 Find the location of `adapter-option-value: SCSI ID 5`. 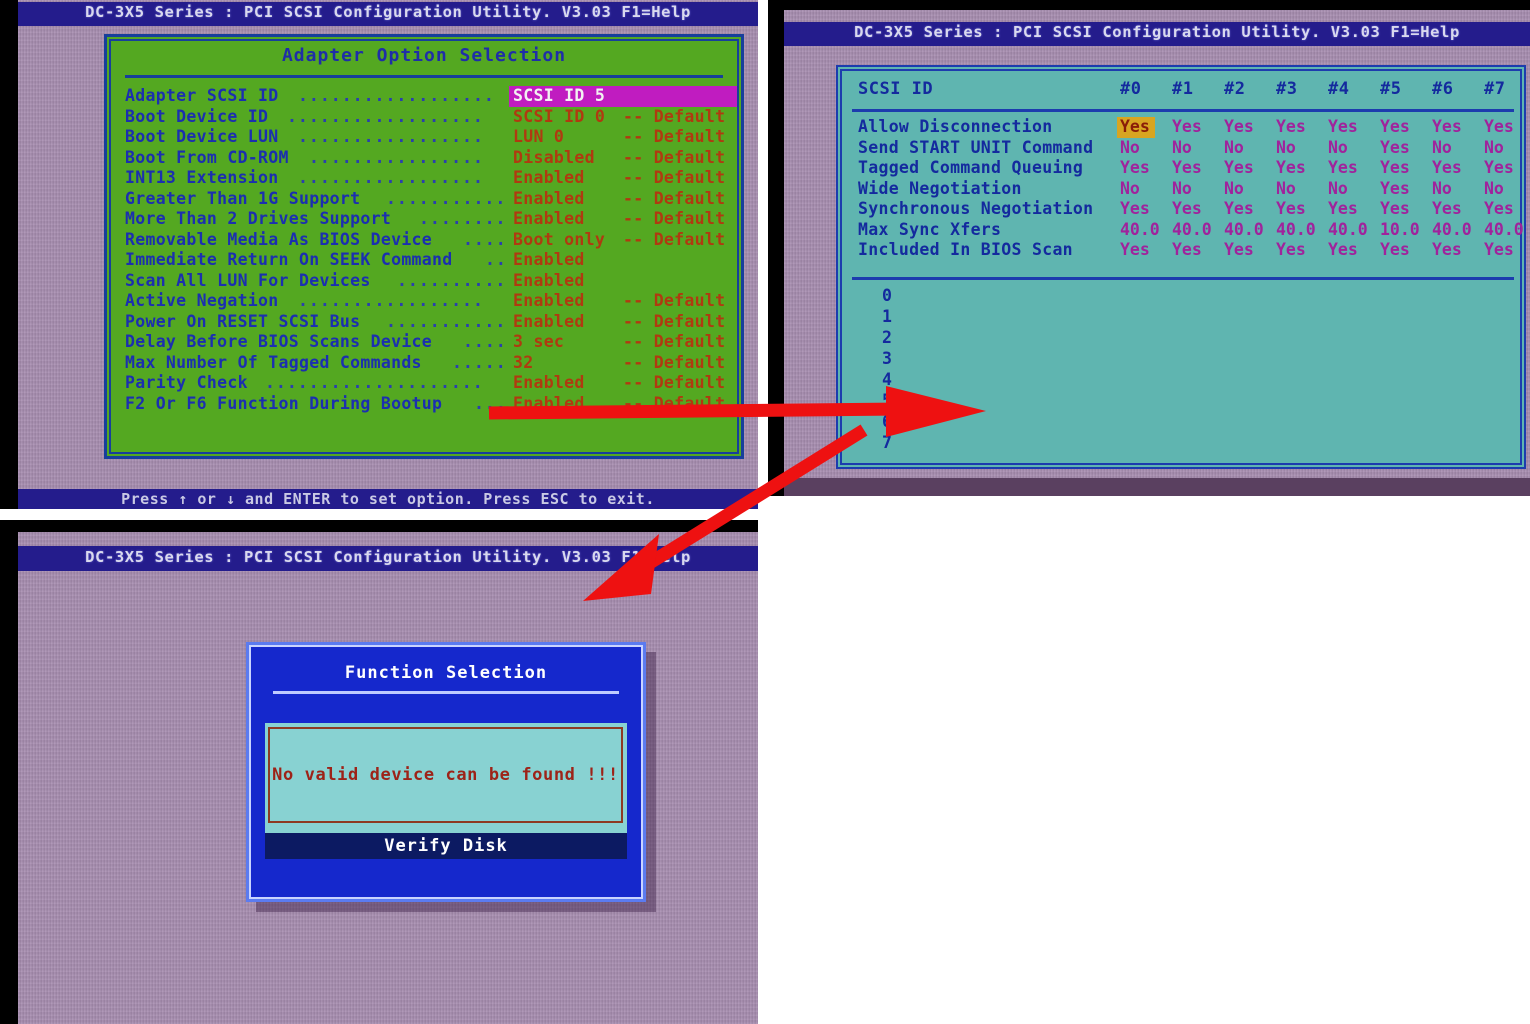

adapter-option-value: SCSI ID 5 is located at coordinates (623, 96).